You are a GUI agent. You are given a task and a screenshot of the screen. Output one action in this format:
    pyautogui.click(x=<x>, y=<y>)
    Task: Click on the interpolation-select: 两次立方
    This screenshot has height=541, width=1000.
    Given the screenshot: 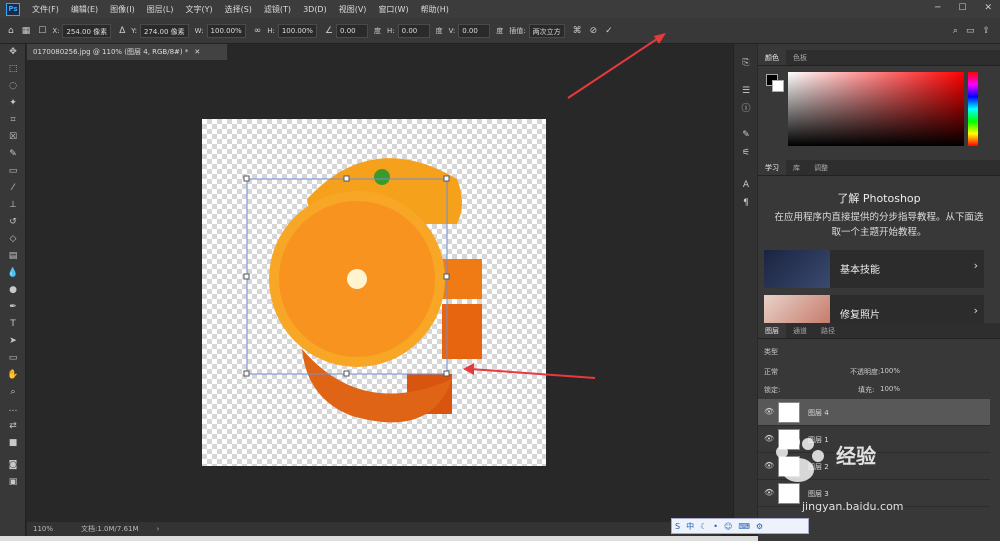 What is the action you would take?
    pyautogui.click(x=546, y=30)
    